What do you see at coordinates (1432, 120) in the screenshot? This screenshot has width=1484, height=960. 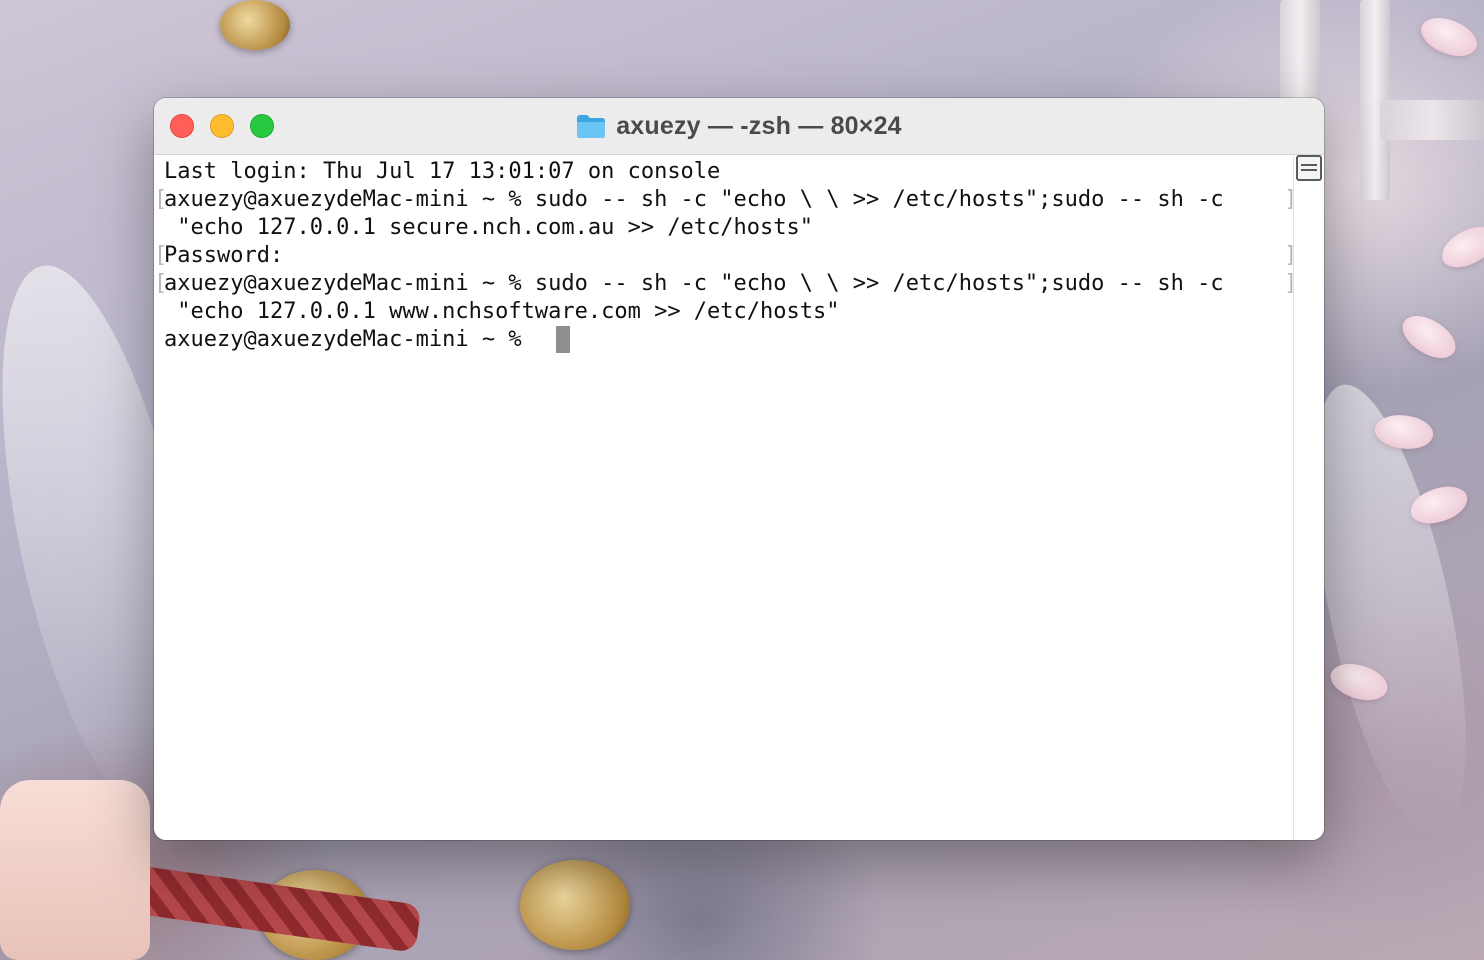 I see `wallpaper-railing` at bounding box center [1432, 120].